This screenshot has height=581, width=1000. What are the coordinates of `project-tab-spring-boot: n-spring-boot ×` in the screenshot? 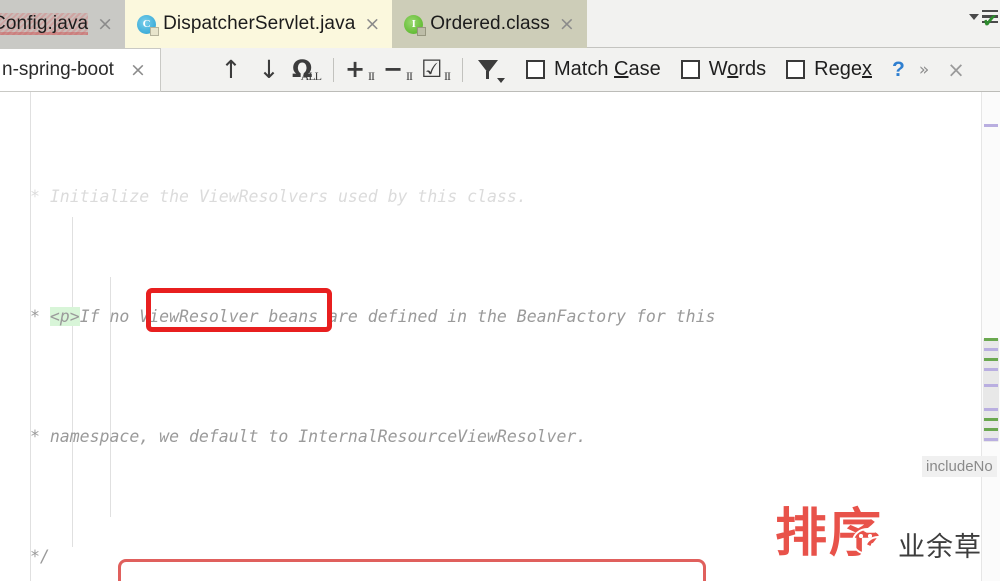 It's located at (80, 70).